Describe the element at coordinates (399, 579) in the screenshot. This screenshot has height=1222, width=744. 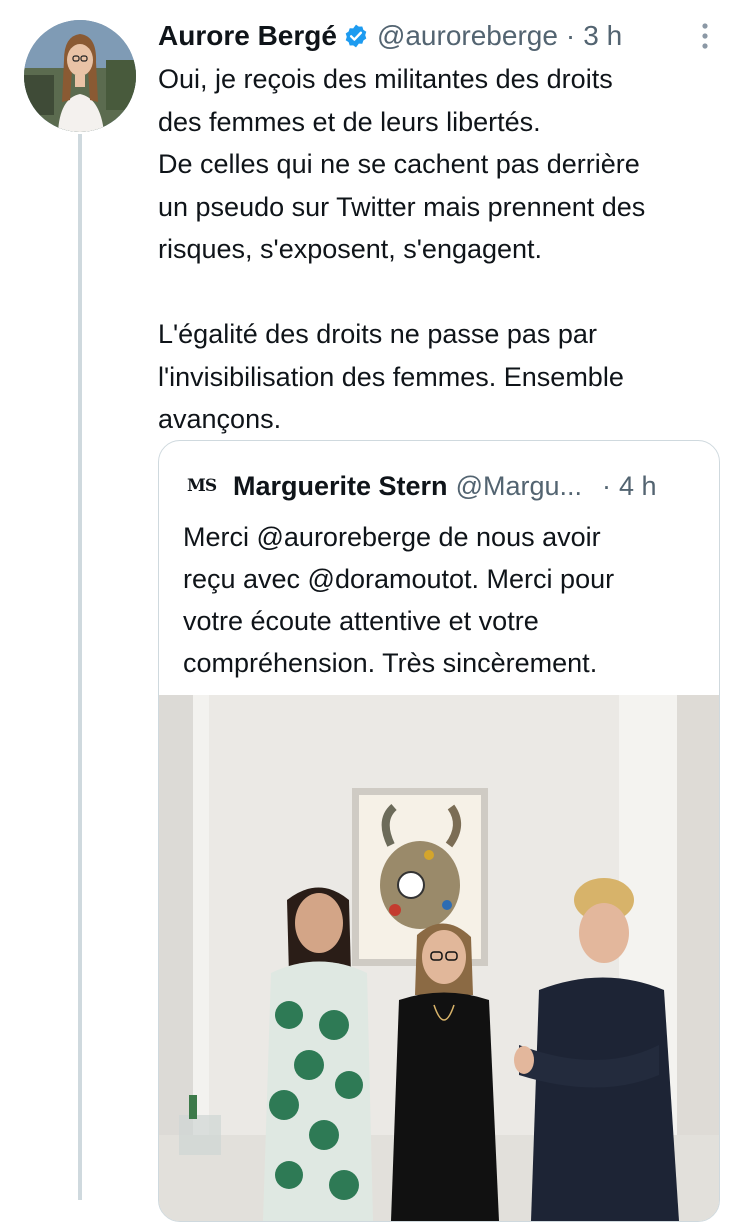
I see `quoted-text-line: reçu avec @doramoutot. Merci pour` at that location.